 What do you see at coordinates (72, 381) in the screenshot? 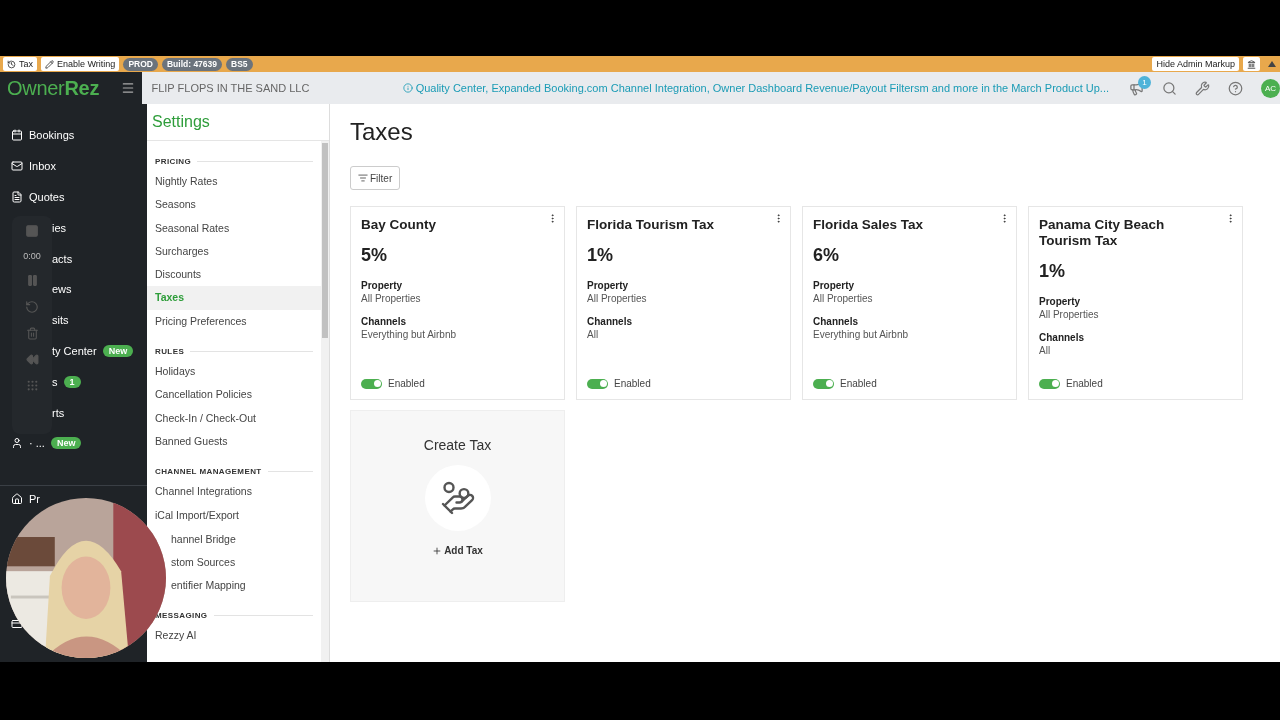
I see `nav-badge: 1` at bounding box center [72, 381].